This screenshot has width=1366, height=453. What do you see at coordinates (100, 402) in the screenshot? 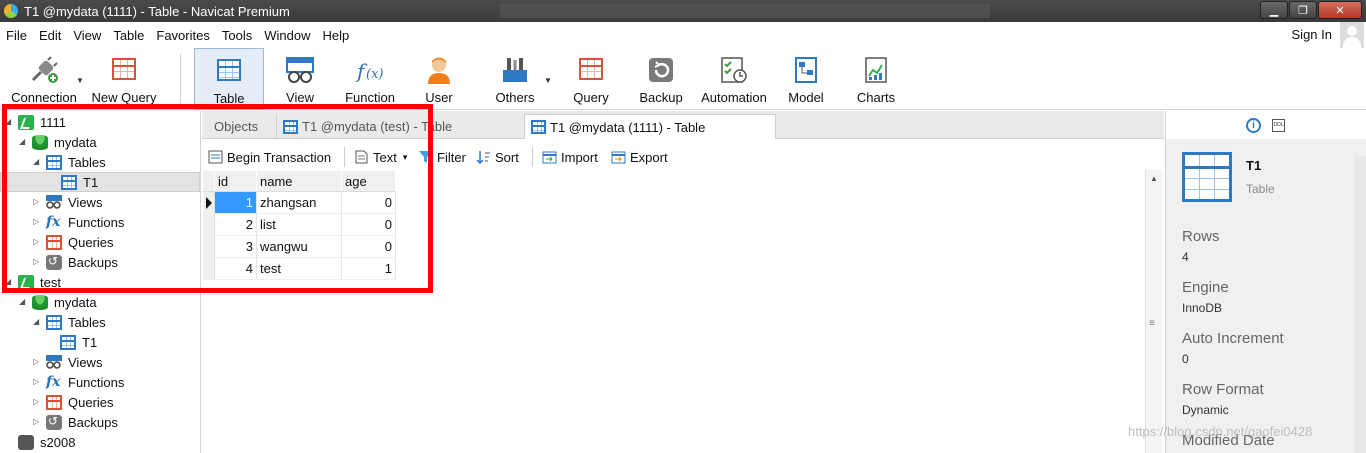
I see `tree-item-queries: ▷ Queries` at bounding box center [100, 402].